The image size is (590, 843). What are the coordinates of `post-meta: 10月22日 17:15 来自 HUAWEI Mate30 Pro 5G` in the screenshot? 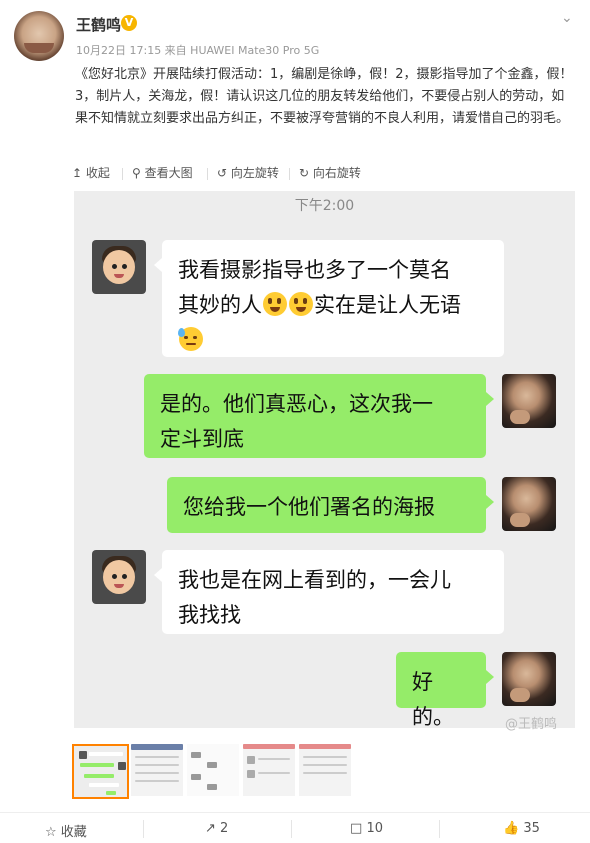 It's located at (198, 50).